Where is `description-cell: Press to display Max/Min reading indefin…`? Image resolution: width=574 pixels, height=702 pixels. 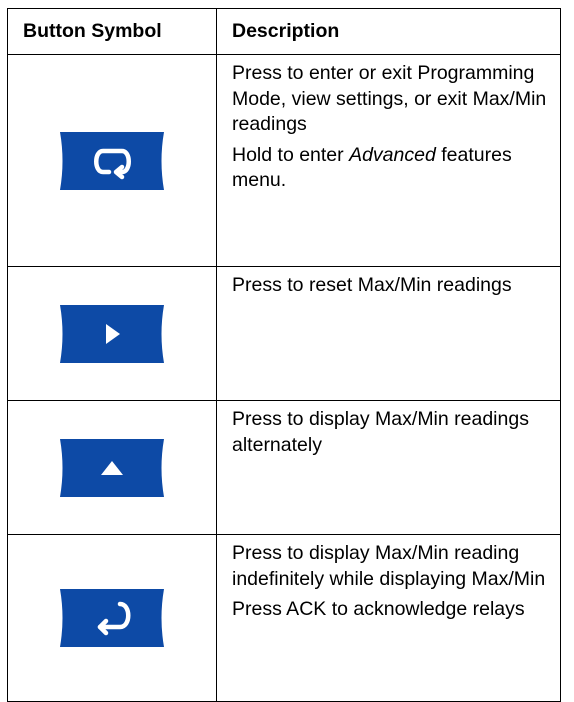 description-cell: Press to display Max/Min reading indefin… is located at coordinates (388, 618).